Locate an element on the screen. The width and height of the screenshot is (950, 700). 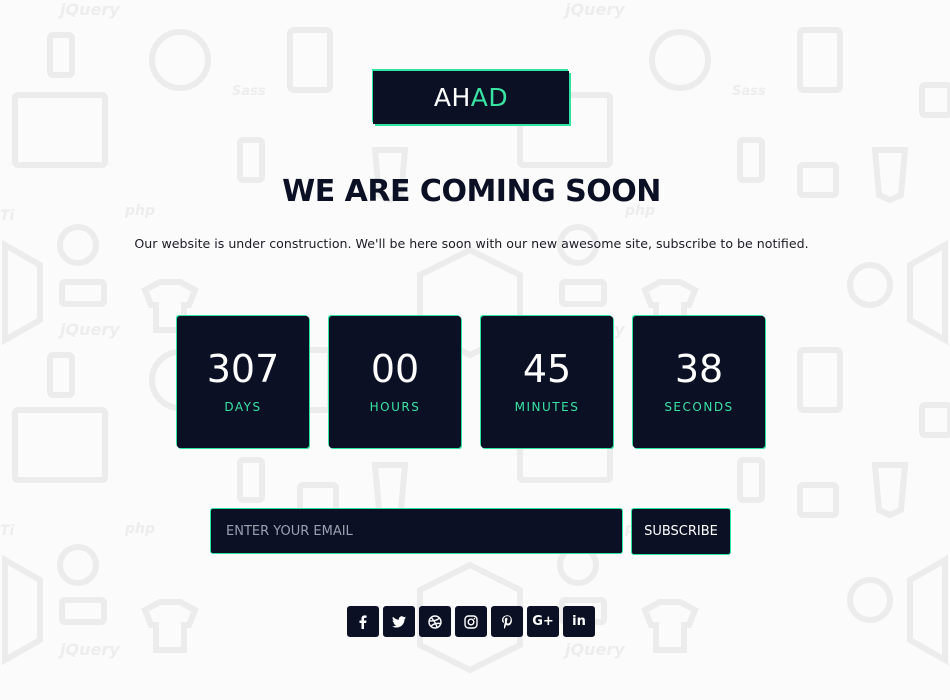
google-plus-icon: G+ is located at coordinates (543, 621).